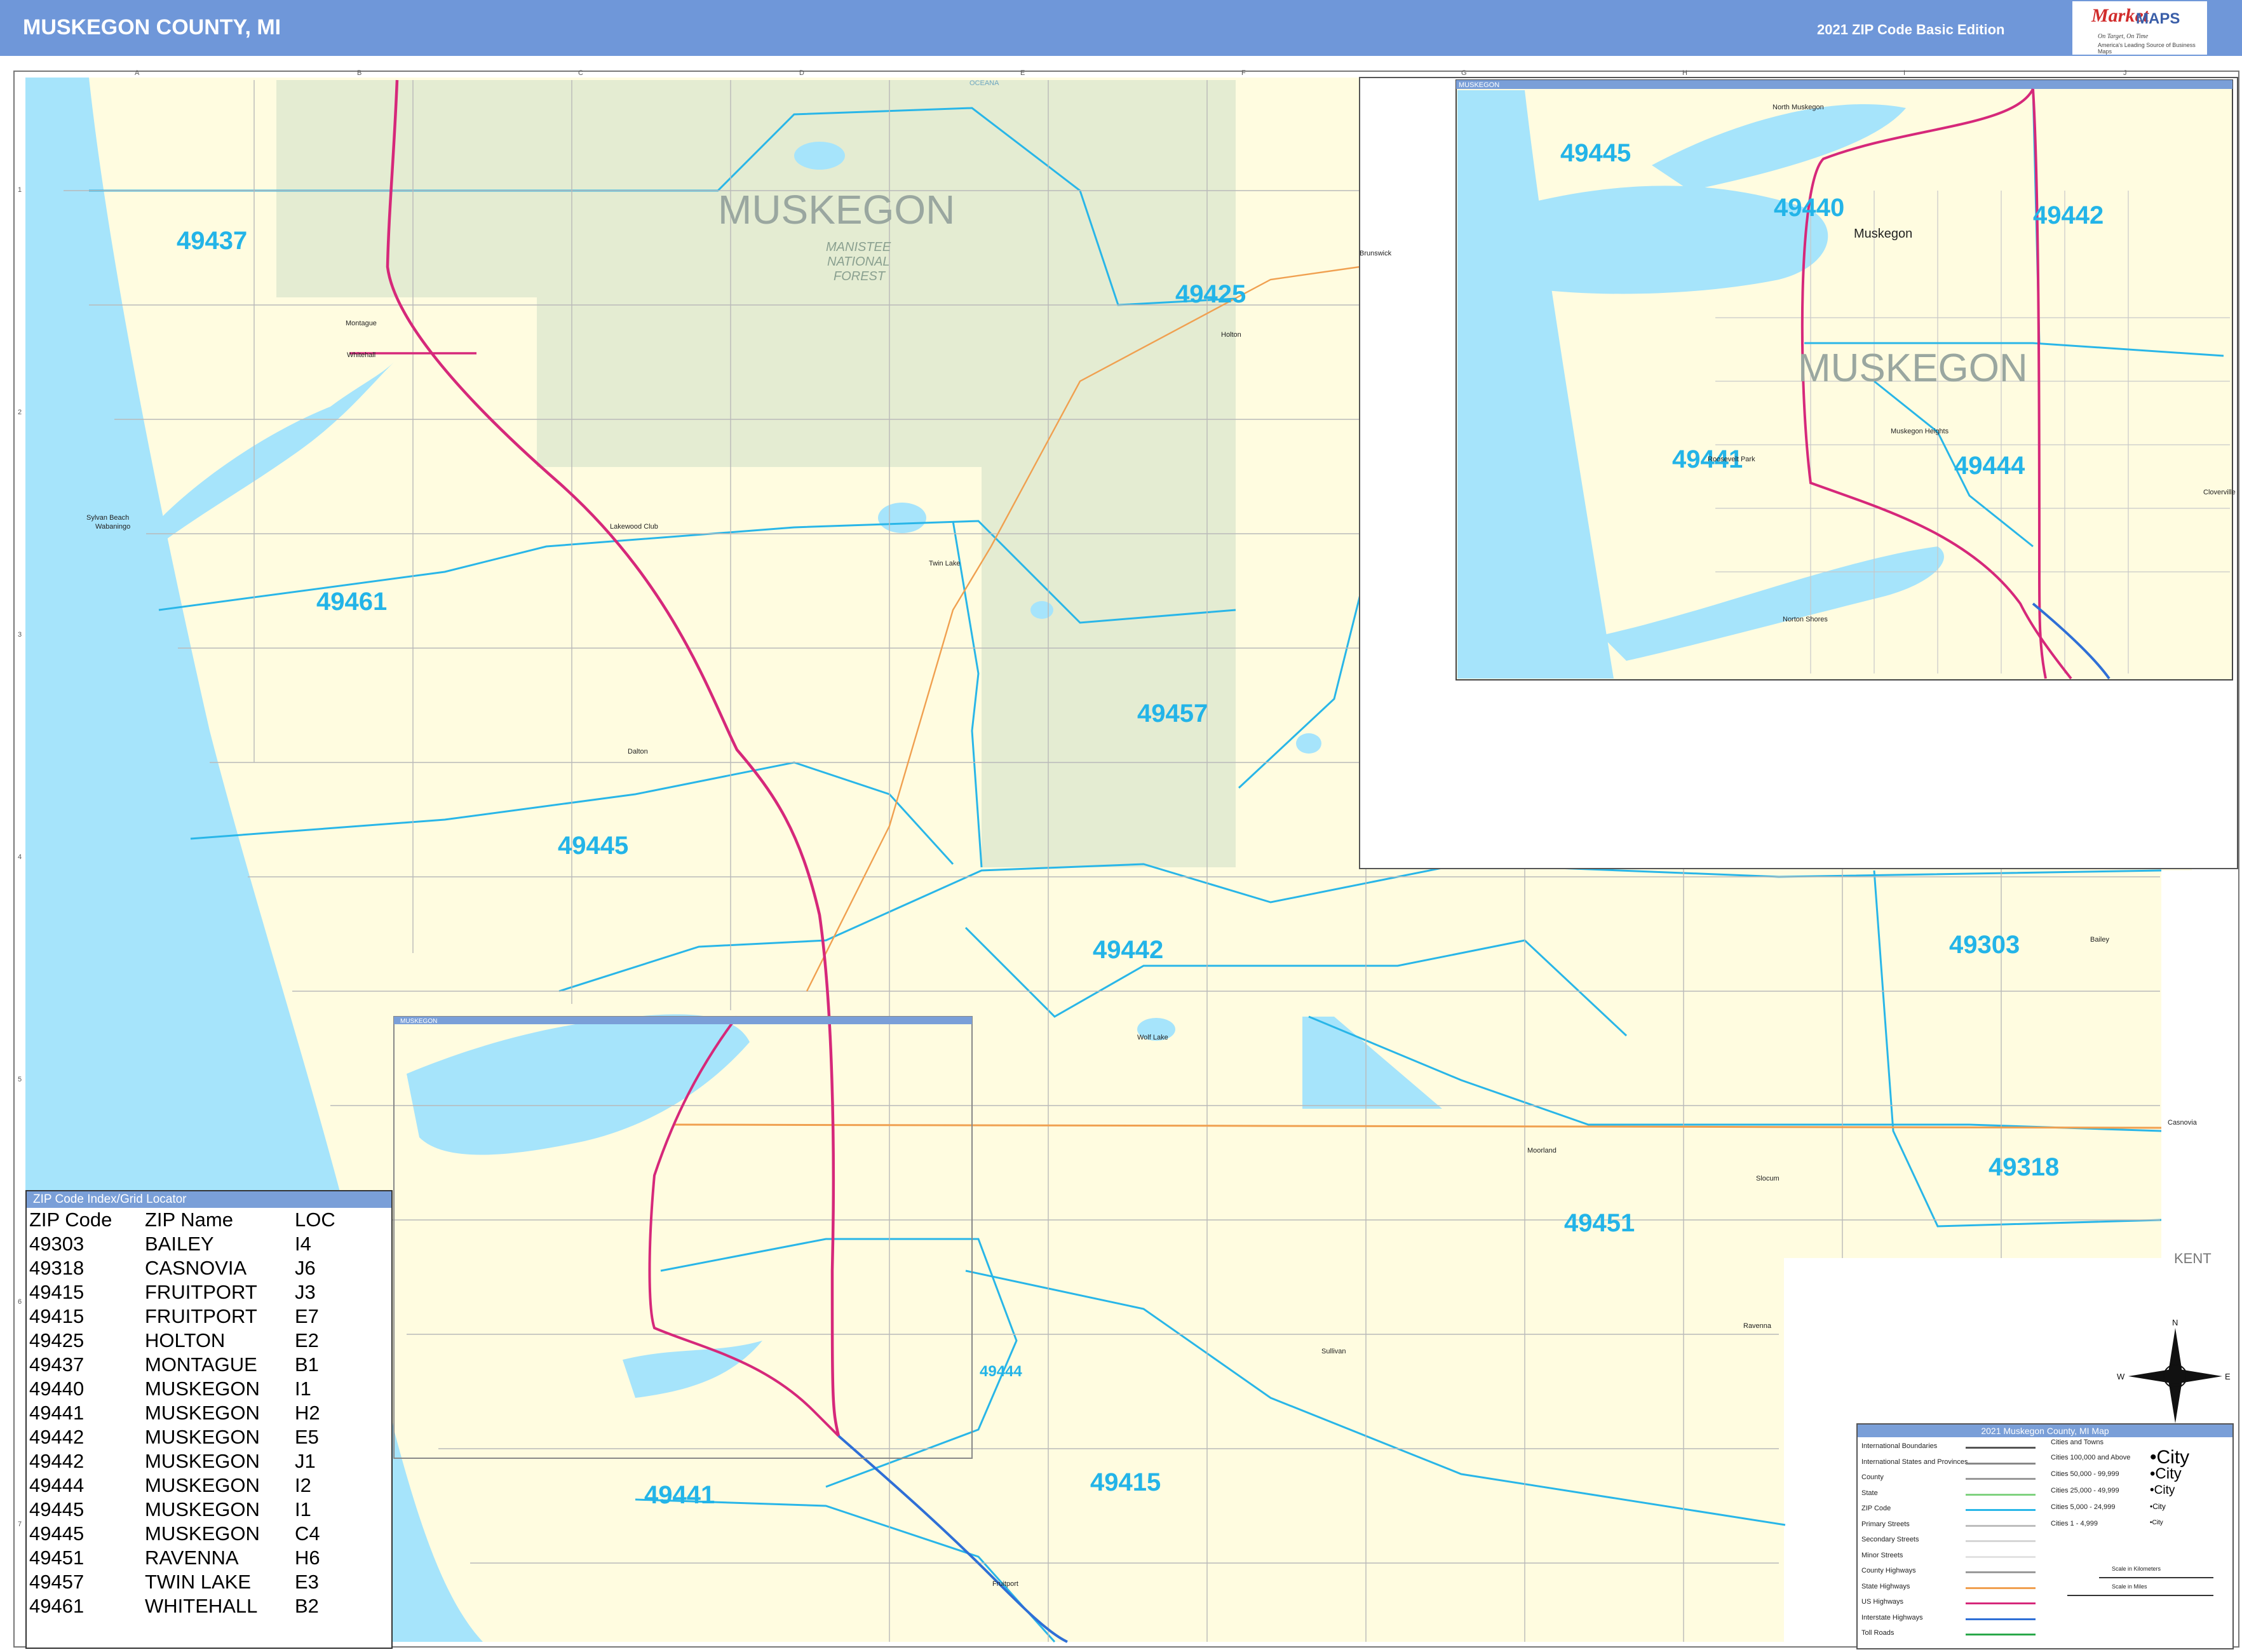 The image size is (2242, 1652). What do you see at coordinates (170, 1485) in the screenshot?
I see `zip-index-row: 49444 MUSKEGON I2` at bounding box center [170, 1485].